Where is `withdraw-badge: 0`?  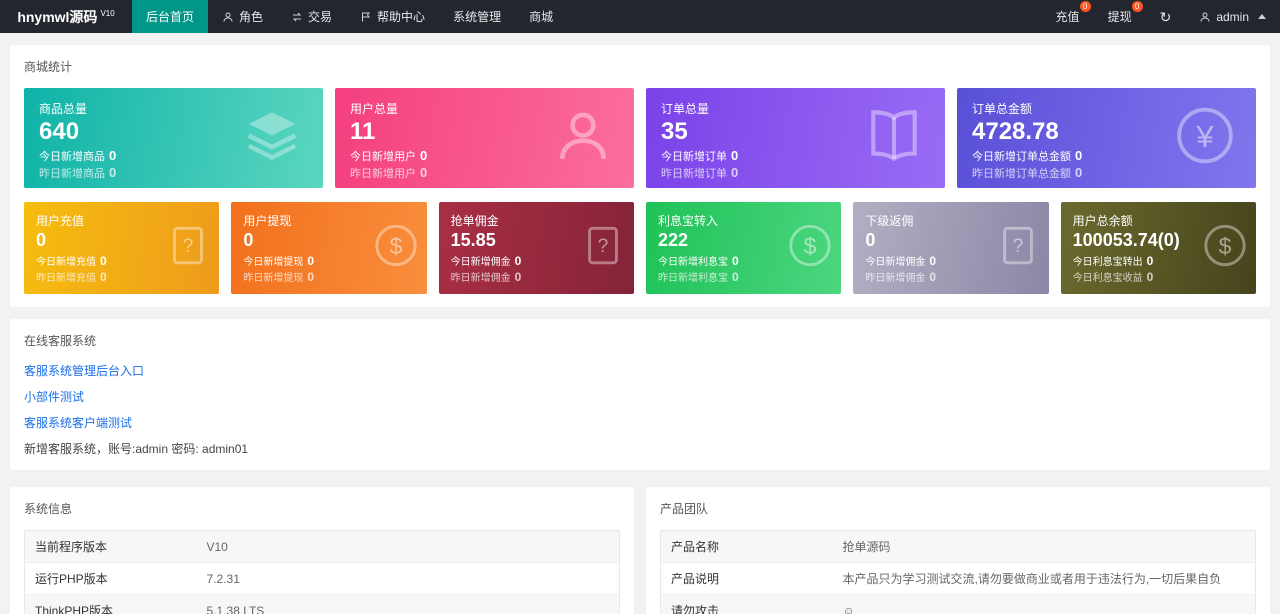
withdraw-badge: 0 is located at coordinates (1137, 6).